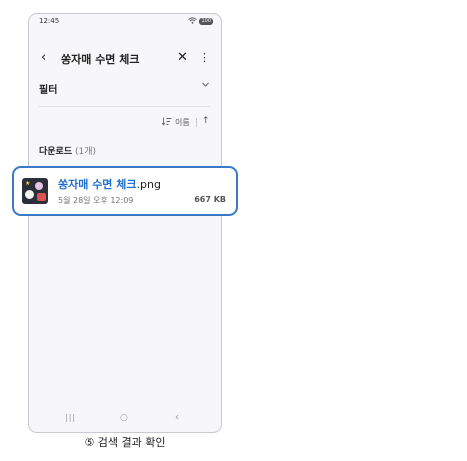 Image resolution: width=467 pixels, height=461 pixels. I want to click on filter-toggle: 필터, so click(125, 89).